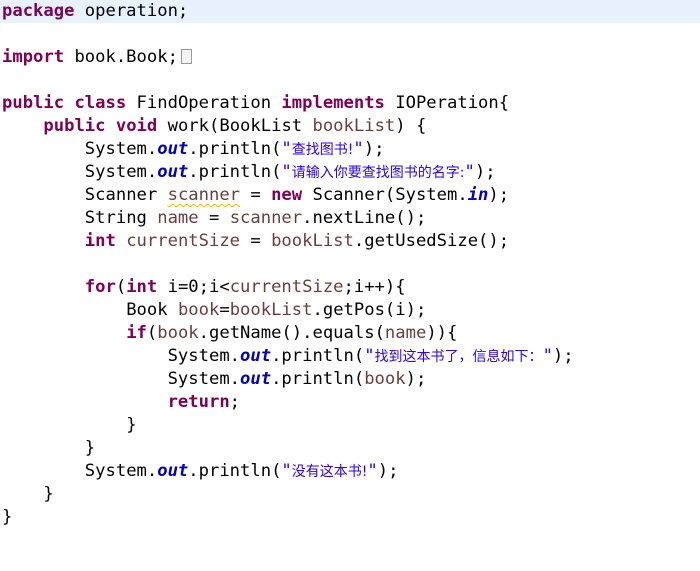  Describe the element at coordinates (369, 310) in the screenshot. I see `code-text: .getPos(i);` at that location.